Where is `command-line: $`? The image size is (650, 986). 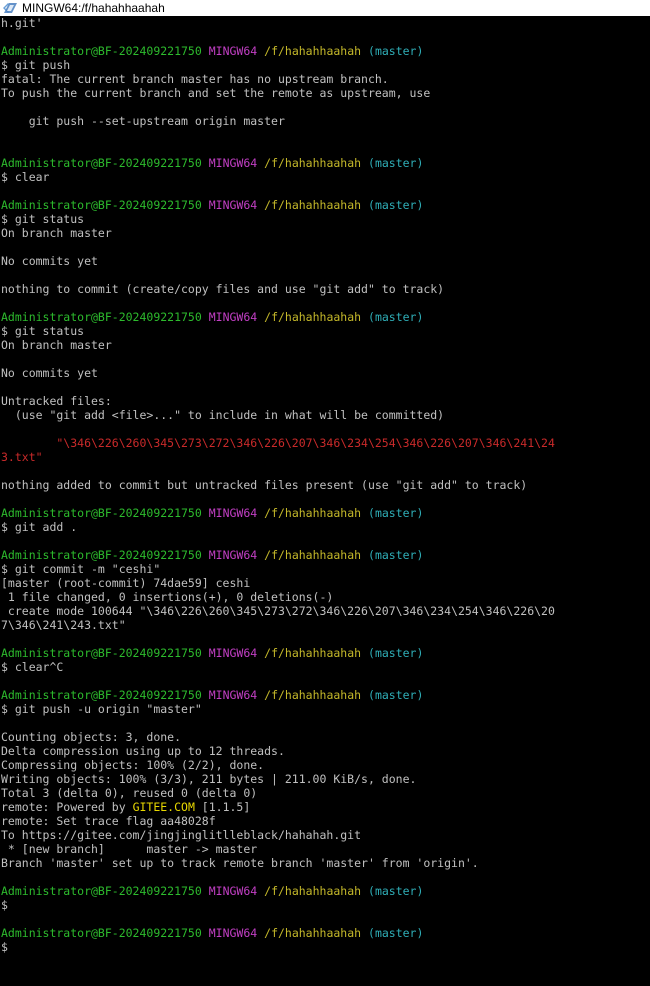 command-line: $ is located at coordinates (4, 947).